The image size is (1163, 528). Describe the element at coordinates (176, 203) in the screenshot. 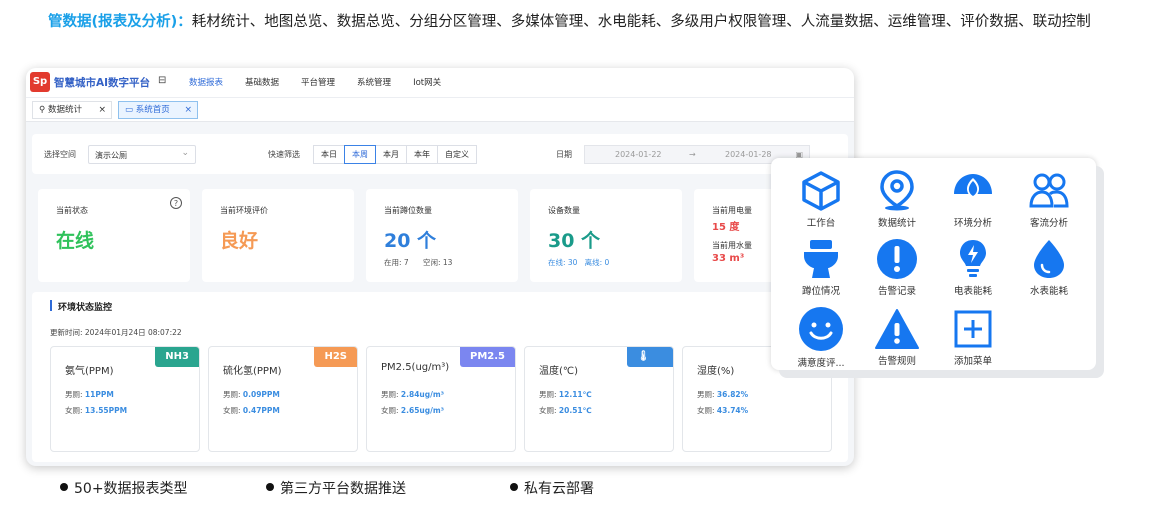

I see `help-icon: ?` at that location.